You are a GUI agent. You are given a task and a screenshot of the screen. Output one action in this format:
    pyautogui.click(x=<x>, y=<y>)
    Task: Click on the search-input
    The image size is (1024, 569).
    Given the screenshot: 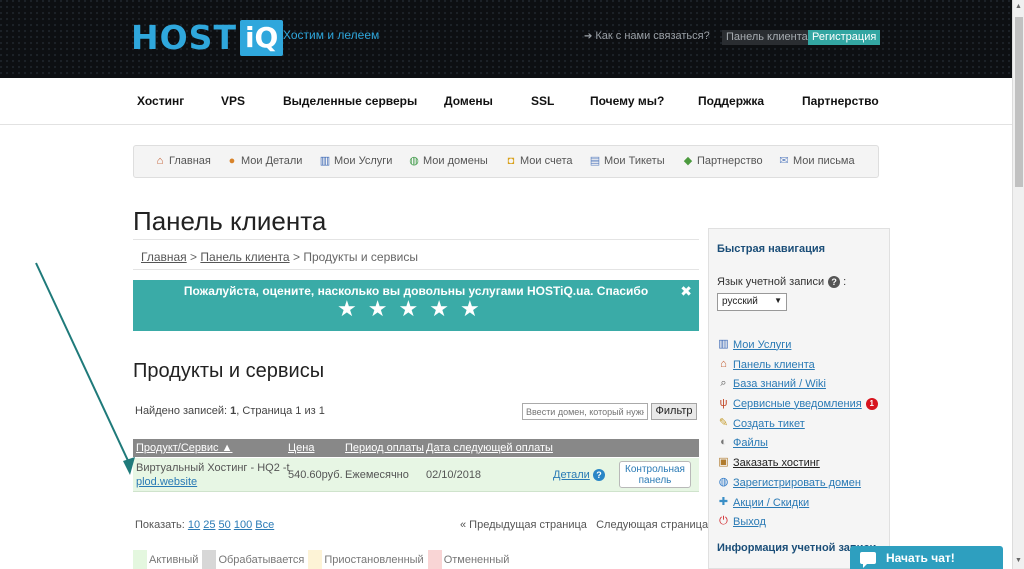 What is the action you would take?
    pyautogui.click(x=585, y=411)
    